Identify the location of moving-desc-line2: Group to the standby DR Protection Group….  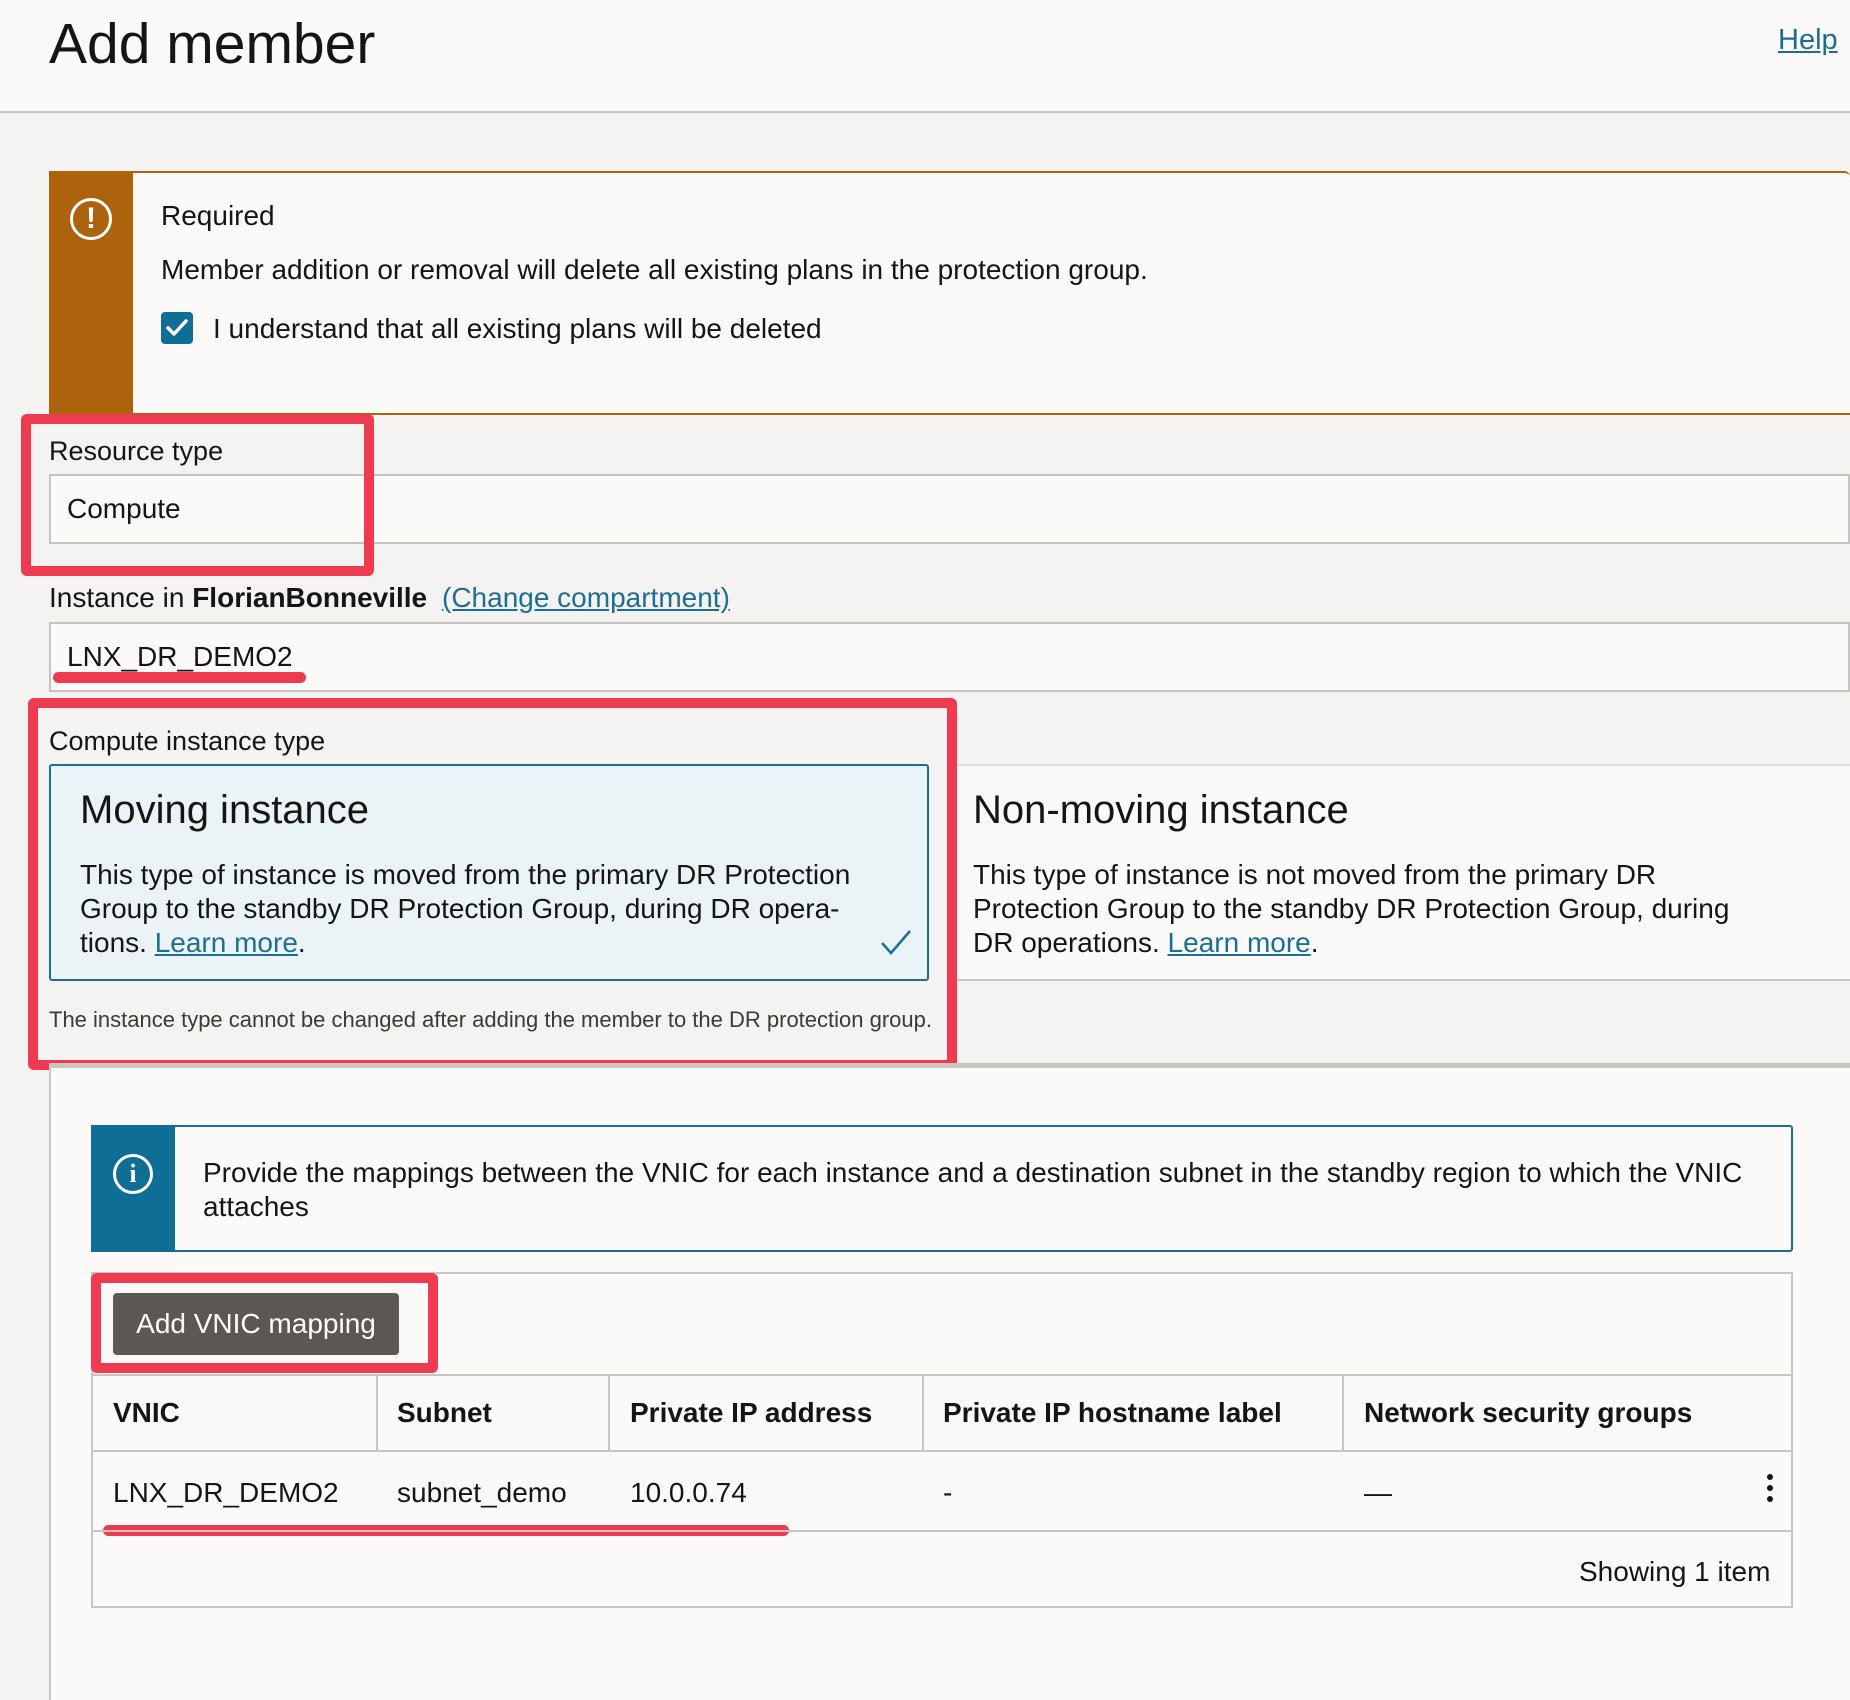
(460, 908).